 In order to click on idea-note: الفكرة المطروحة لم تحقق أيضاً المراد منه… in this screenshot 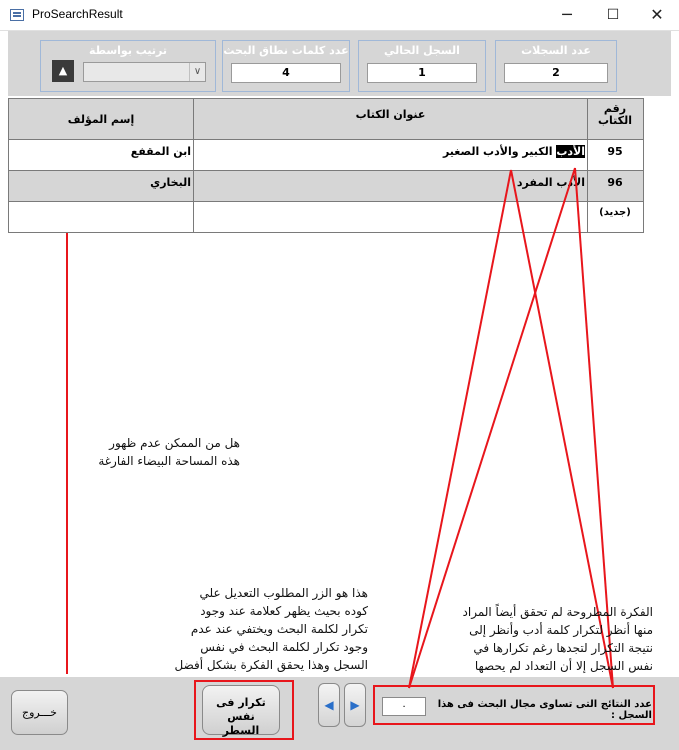, I will do `click(557, 639)`.